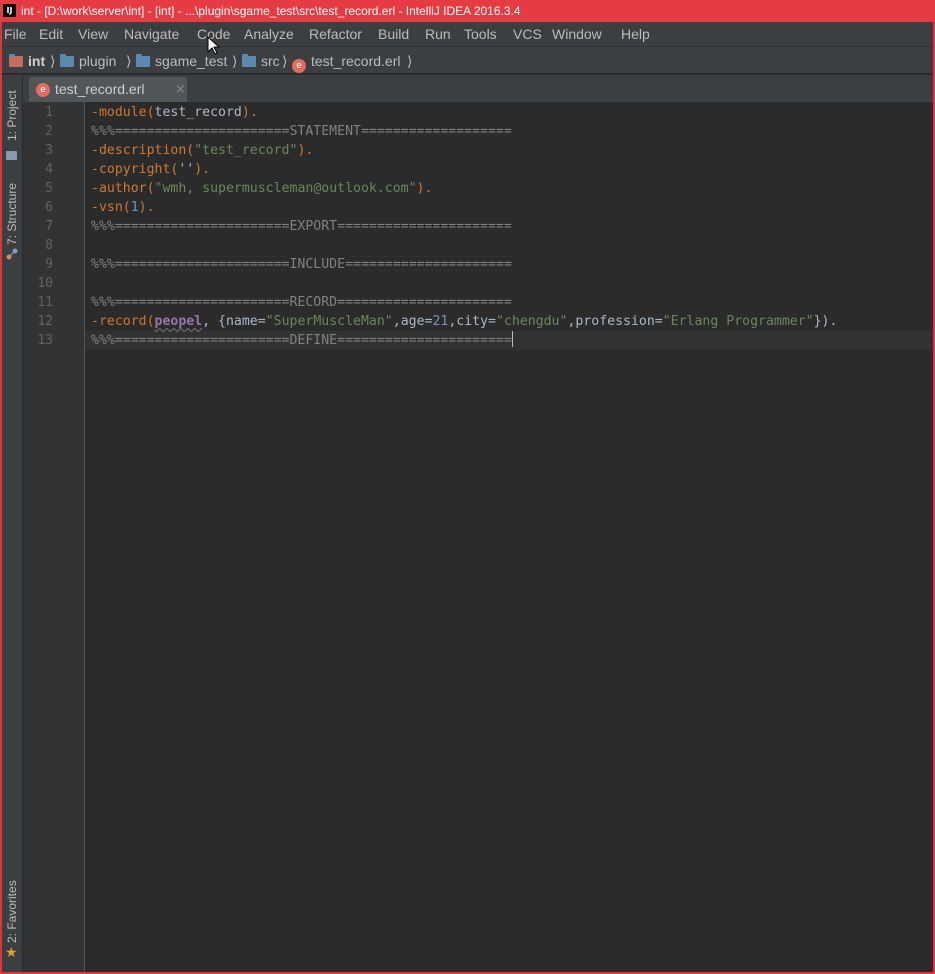  Describe the element at coordinates (93, 34) in the screenshot. I see `menu-view: View` at that location.